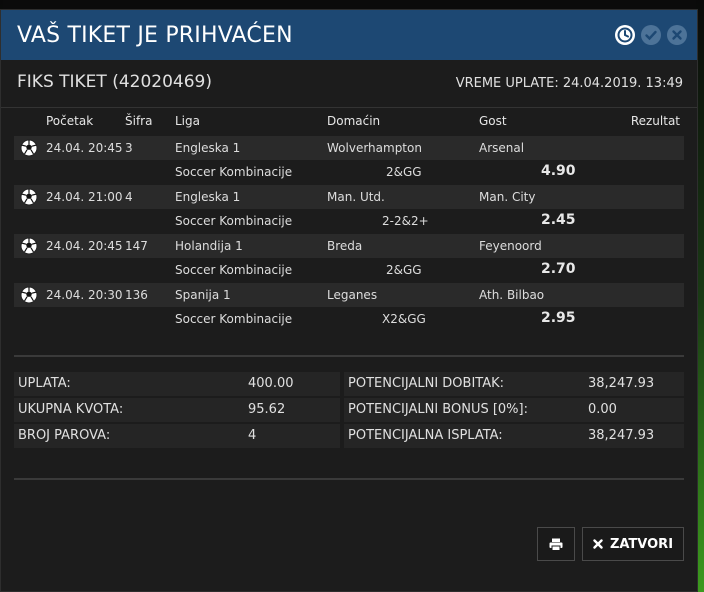 This screenshot has height=592, width=704. What do you see at coordinates (349, 35) in the screenshot?
I see `modal-header: VAŠ TIKET JE PRIHVAĆEN` at bounding box center [349, 35].